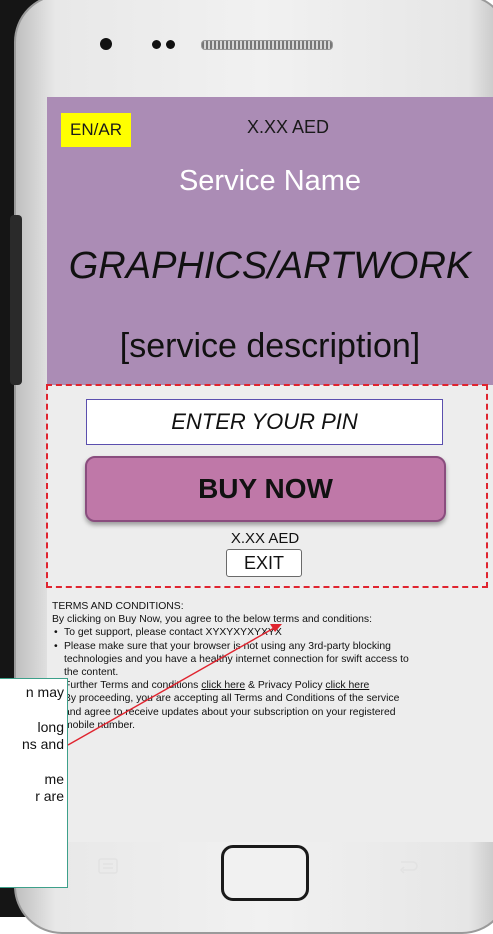 The image size is (493, 934). What do you see at coordinates (265, 873) in the screenshot?
I see `home-button` at bounding box center [265, 873].